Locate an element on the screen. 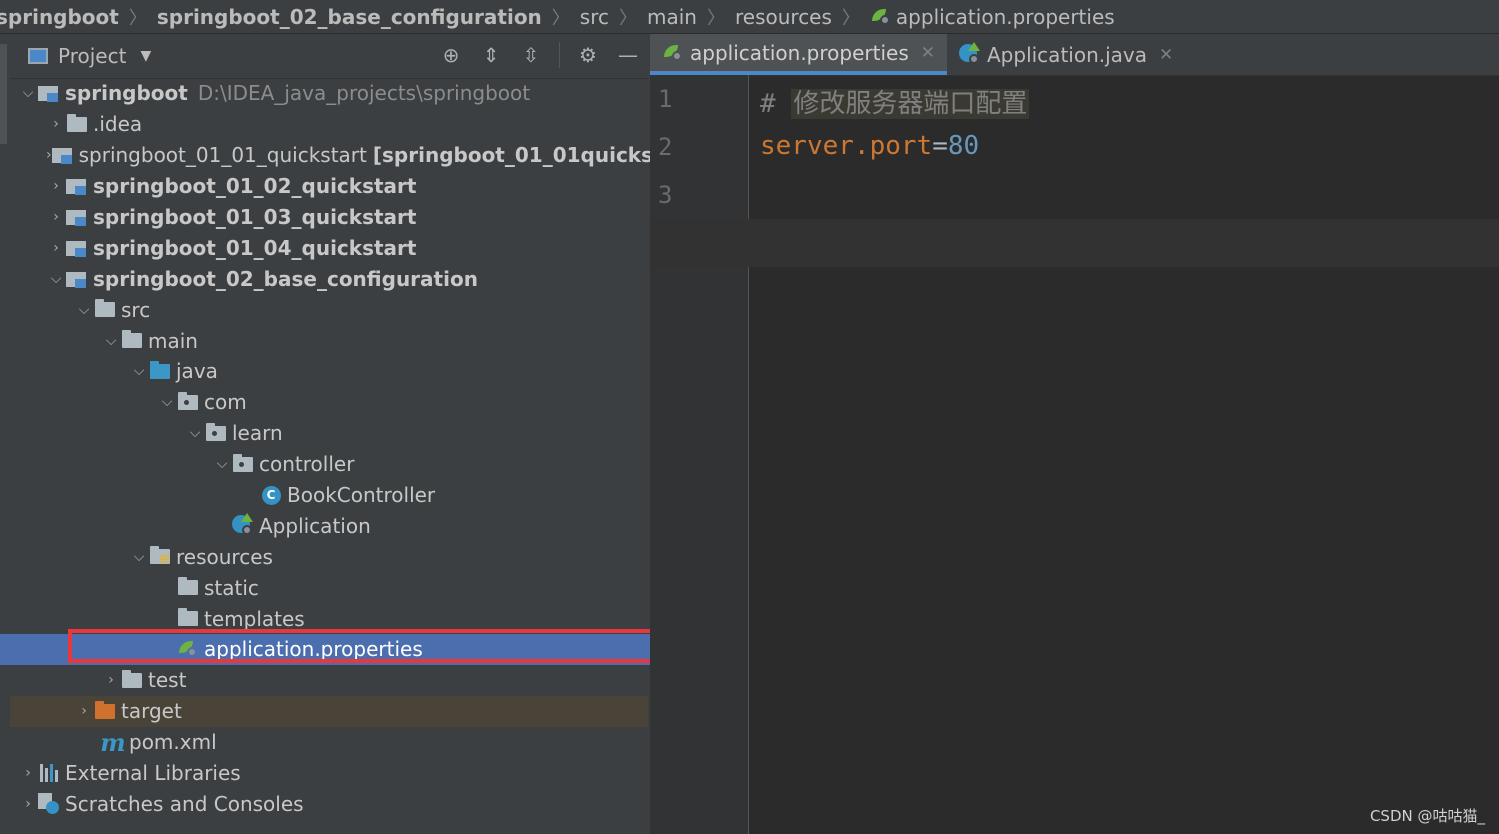 The image size is (1499, 834). line-number-gutter: 1 2 3 4 is located at coordinates (699, 454).